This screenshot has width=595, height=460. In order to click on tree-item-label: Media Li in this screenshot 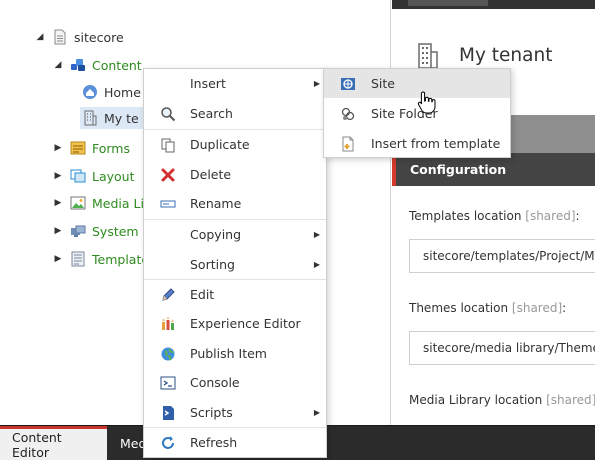, I will do `click(118, 203)`.